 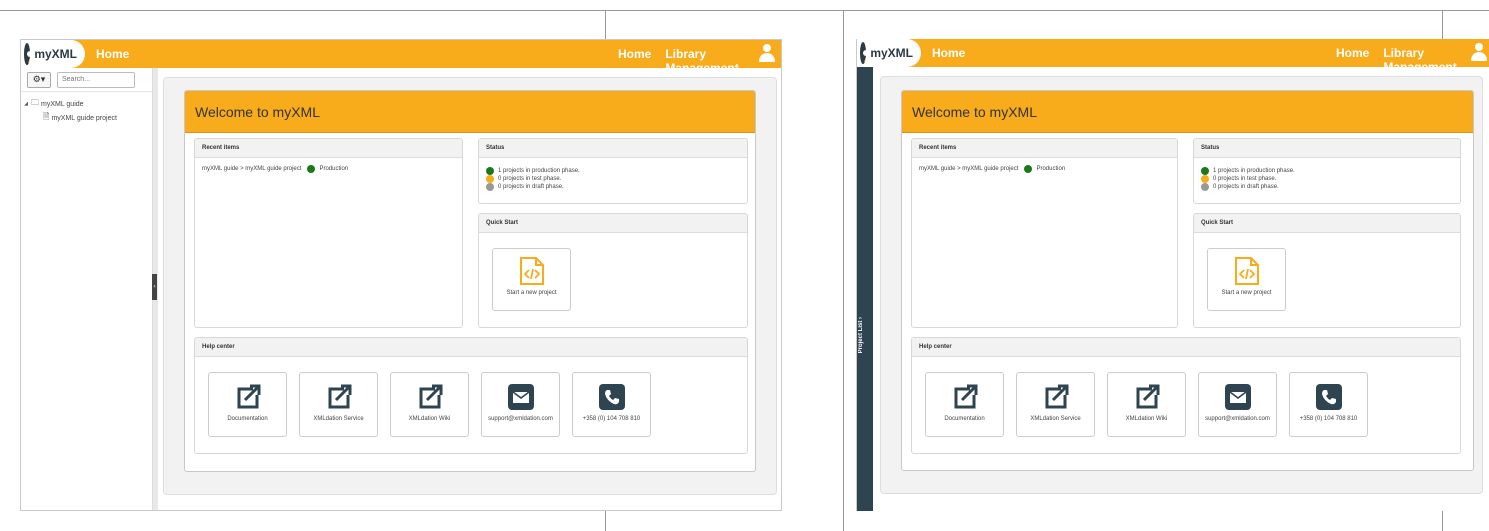 What do you see at coordinates (1028, 169) in the screenshot?
I see `production-status-icon` at bounding box center [1028, 169].